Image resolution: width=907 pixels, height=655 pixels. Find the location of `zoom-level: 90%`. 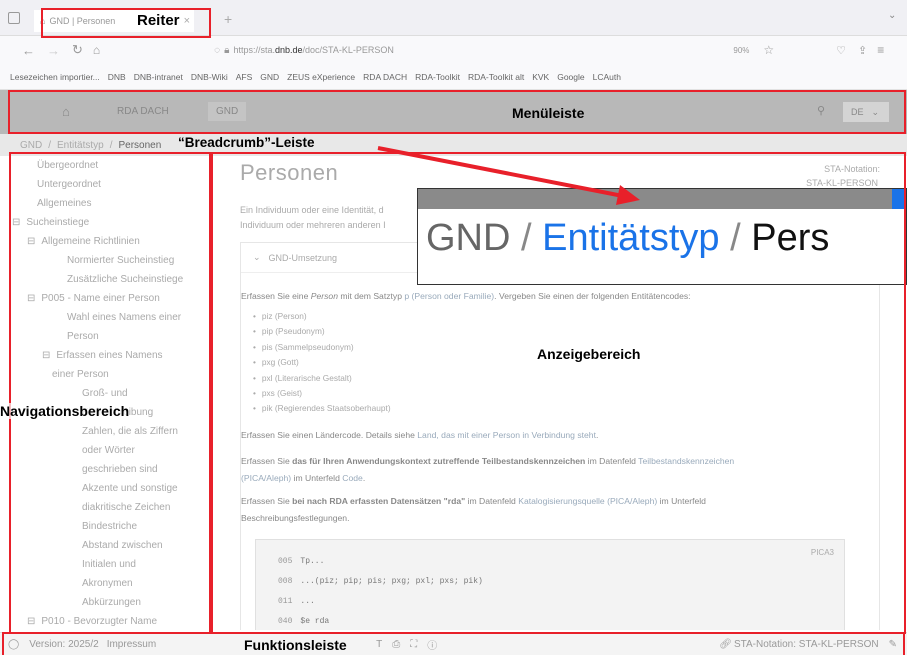

zoom-level: 90% is located at coordinates (741, 50).